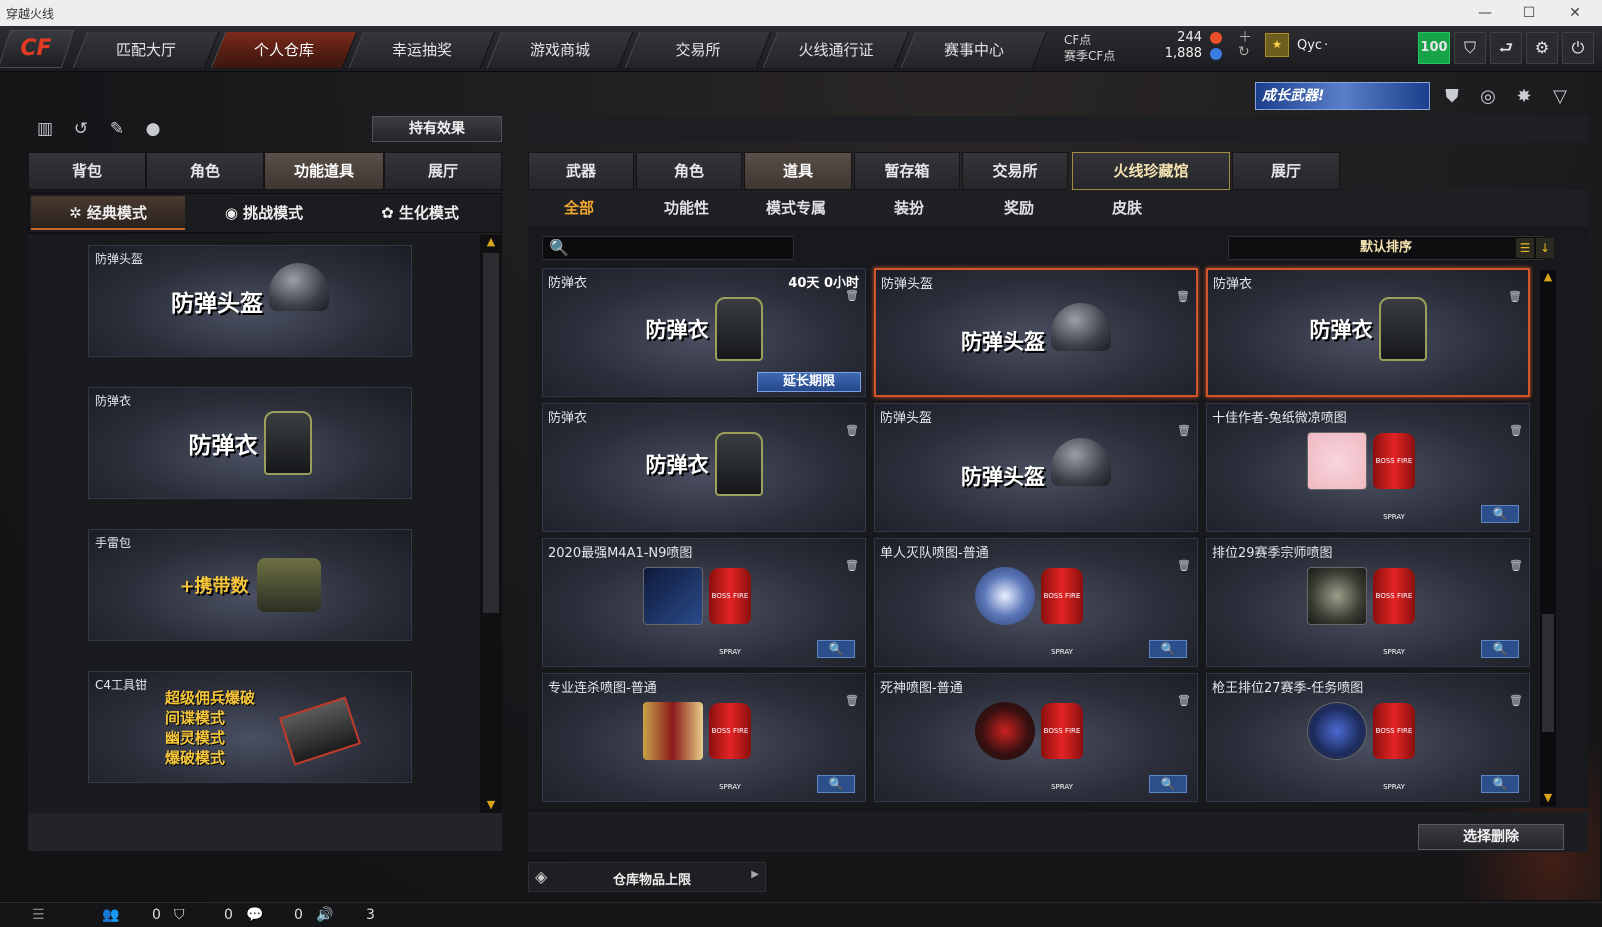 The height and width of the screenshot is (927, 1602). What do you see at coordinates (581, 171) in the screenshot?
I see `right-tab-weapons: 武器` at bounding box center [581, 171].